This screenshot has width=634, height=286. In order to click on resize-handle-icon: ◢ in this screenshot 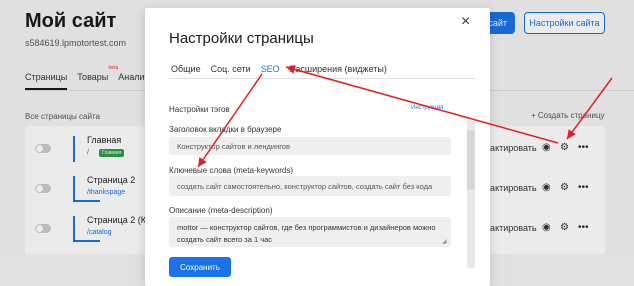, I will do `click(444, 241)`.